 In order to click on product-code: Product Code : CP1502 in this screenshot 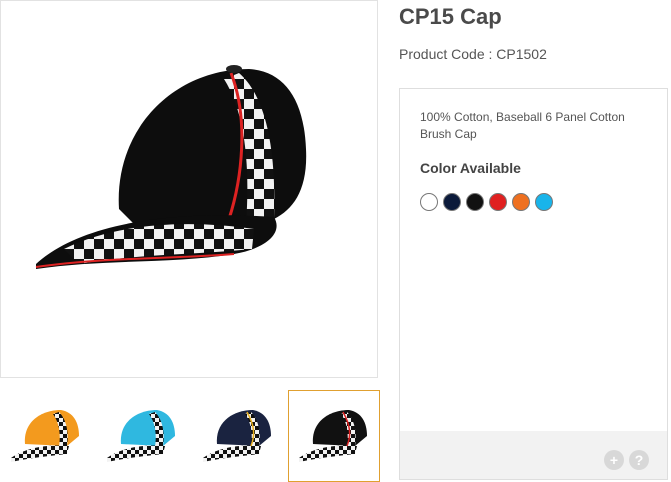, I will do `click(473, 54)`.